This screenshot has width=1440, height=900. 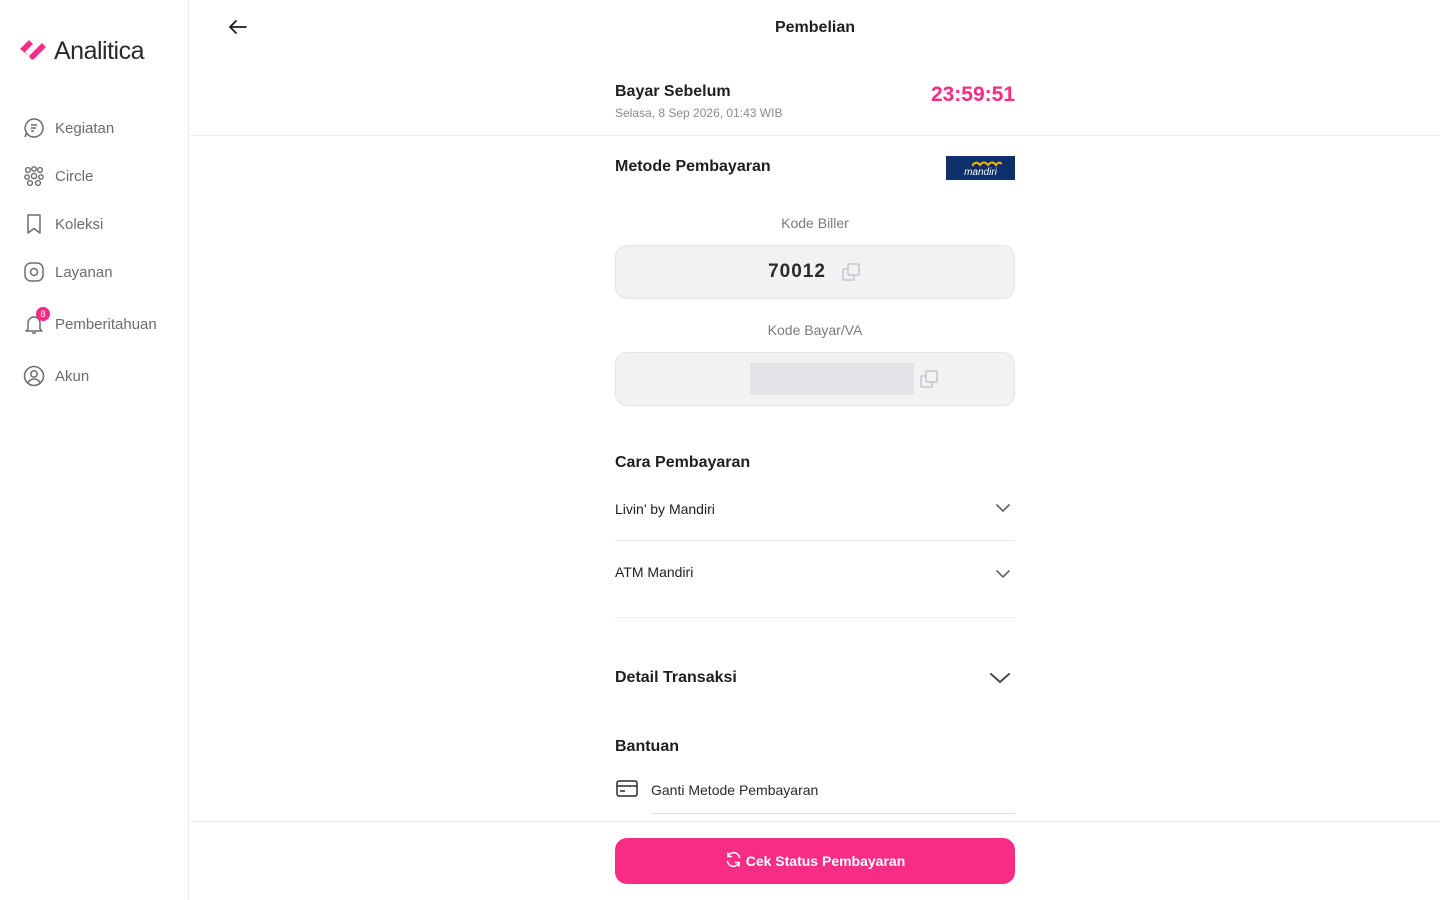 What do you see at coordinates (815, 678) in the screenshot?
I see `transaction-detail-toggle: Detail Transaksi` at bounding box center [815, 678].